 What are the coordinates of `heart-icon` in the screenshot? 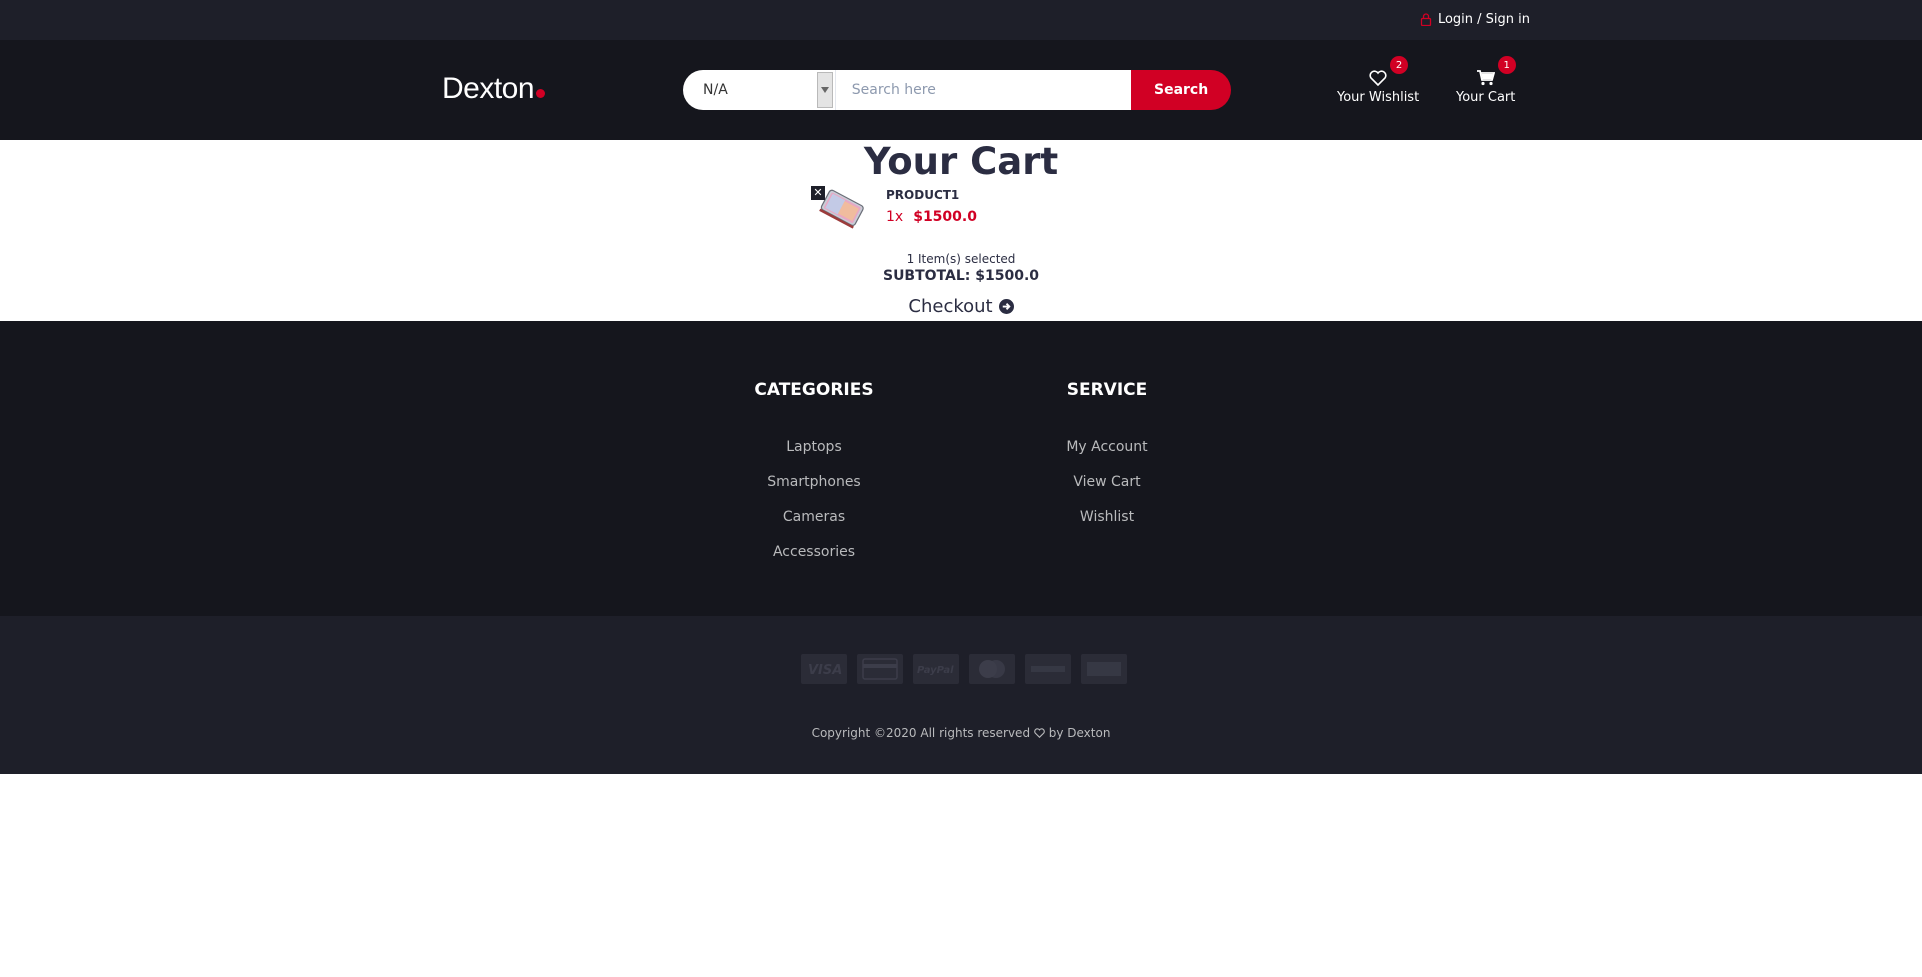 It's located at (1039, 733).